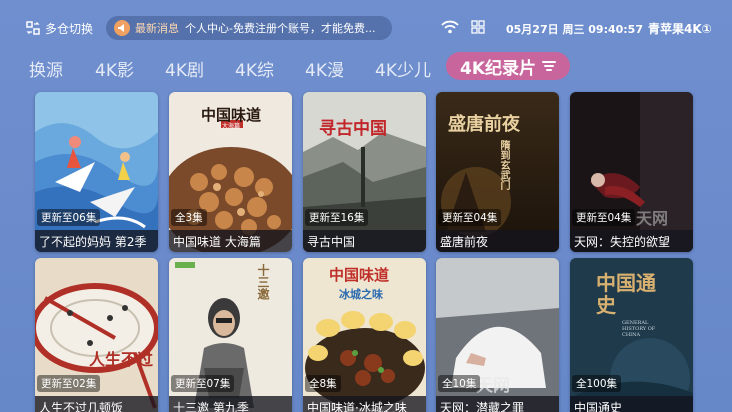 This screenshot has height=412, width=732. Describe the element at coordinates (96, 241) in the screenshot. I see `card-title: 了不起的妈妈 第2季` at that location.